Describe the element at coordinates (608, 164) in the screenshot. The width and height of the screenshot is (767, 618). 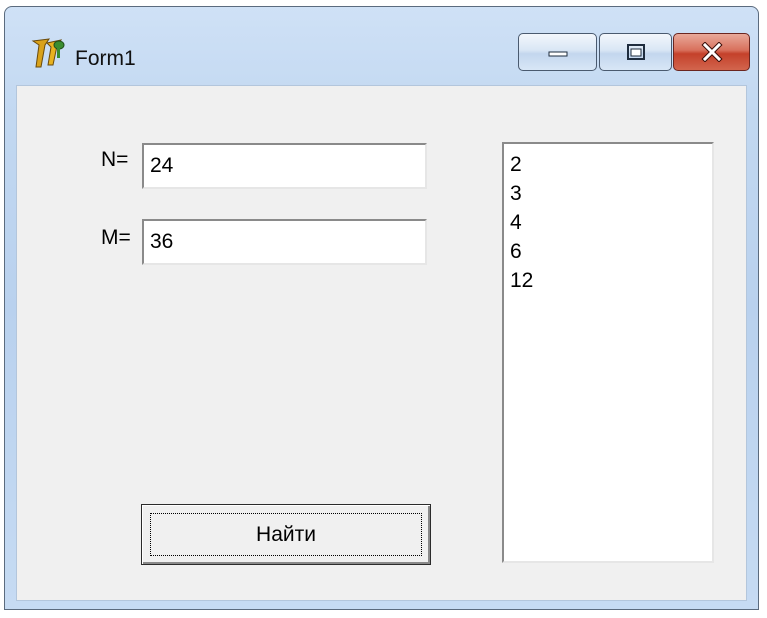
I see `list-item: 2` at that location.